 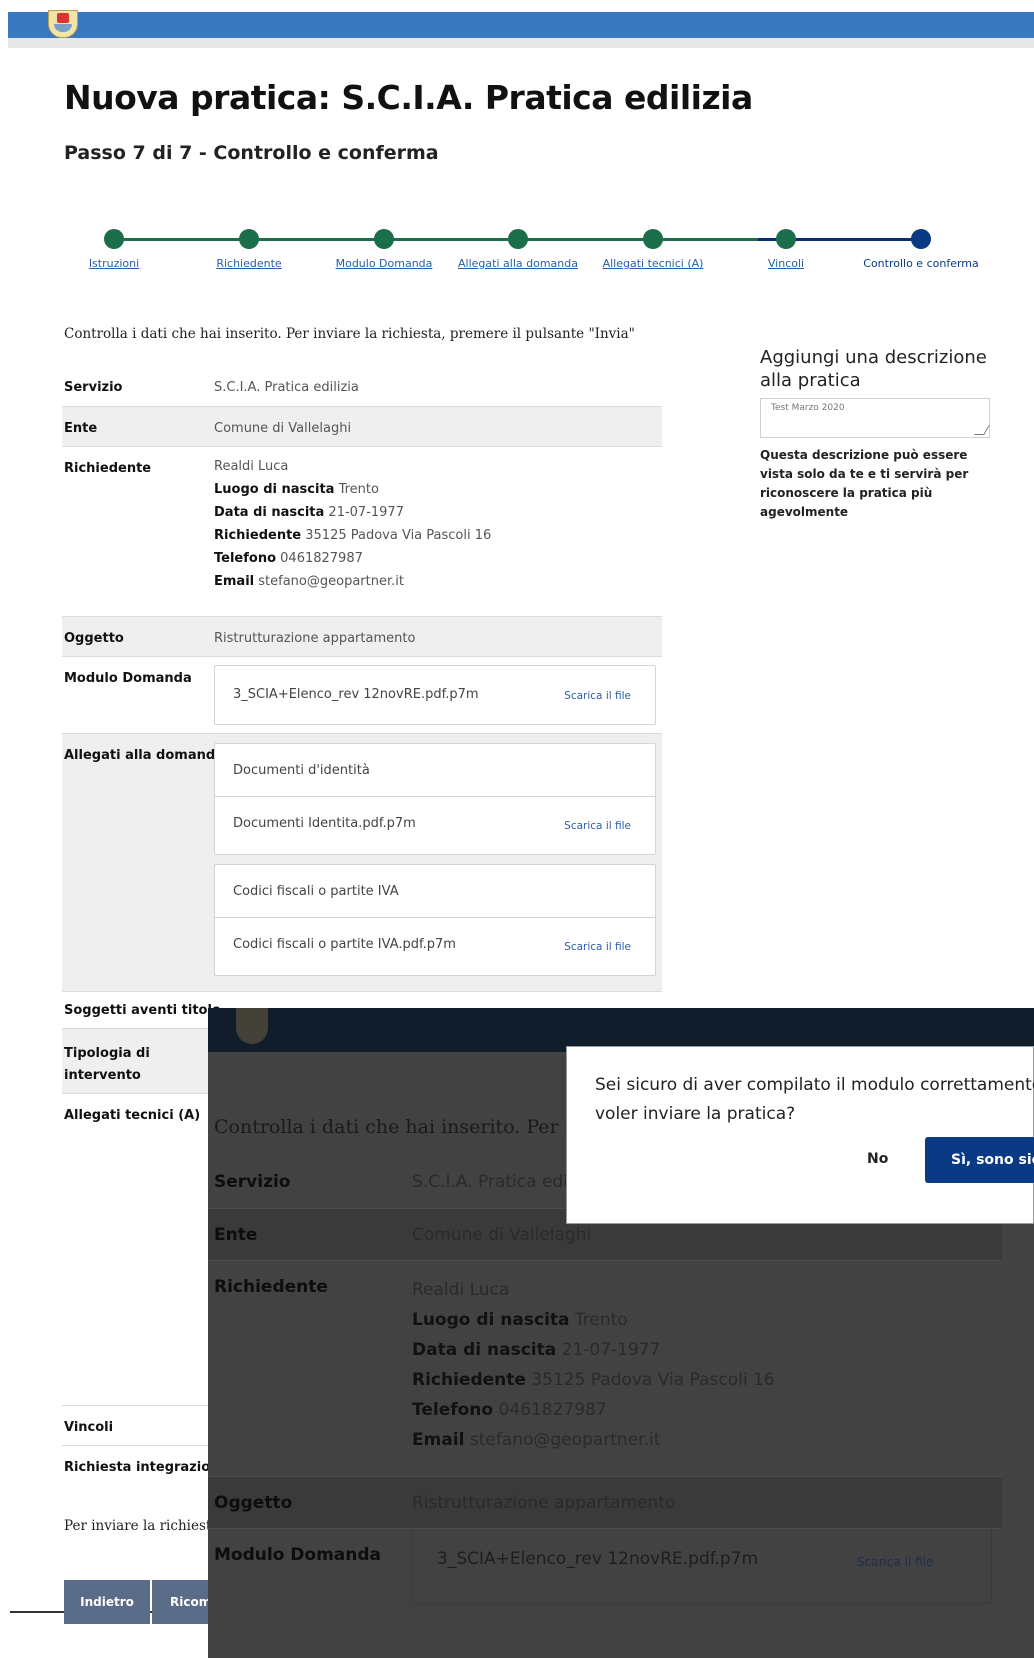 What do you see at coordinates (499, 1182) in the screenshot?
I see `backdrop-value: S.C.I.A. Pratica ediliz` at bounding box center [499, 1182].